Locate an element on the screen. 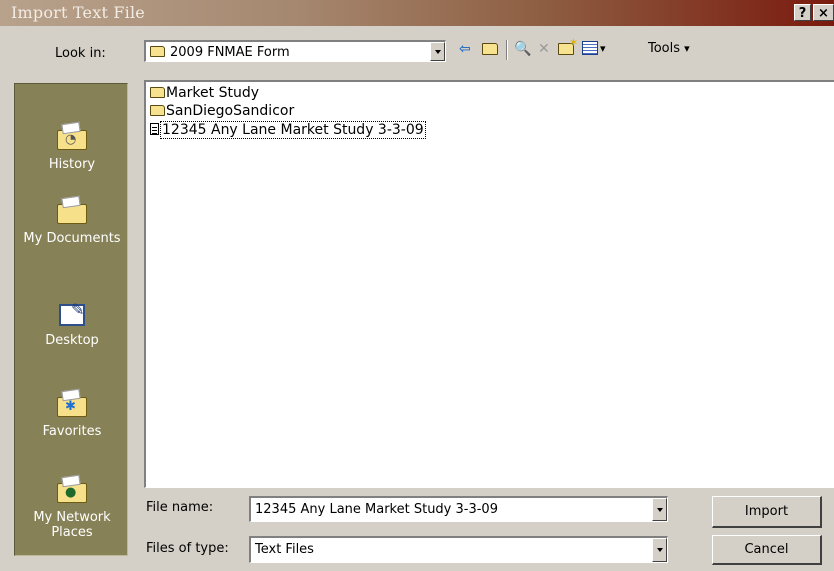 The image size is (834, 571). place-my-documents: My Documents is located at coordinates (72, 222).